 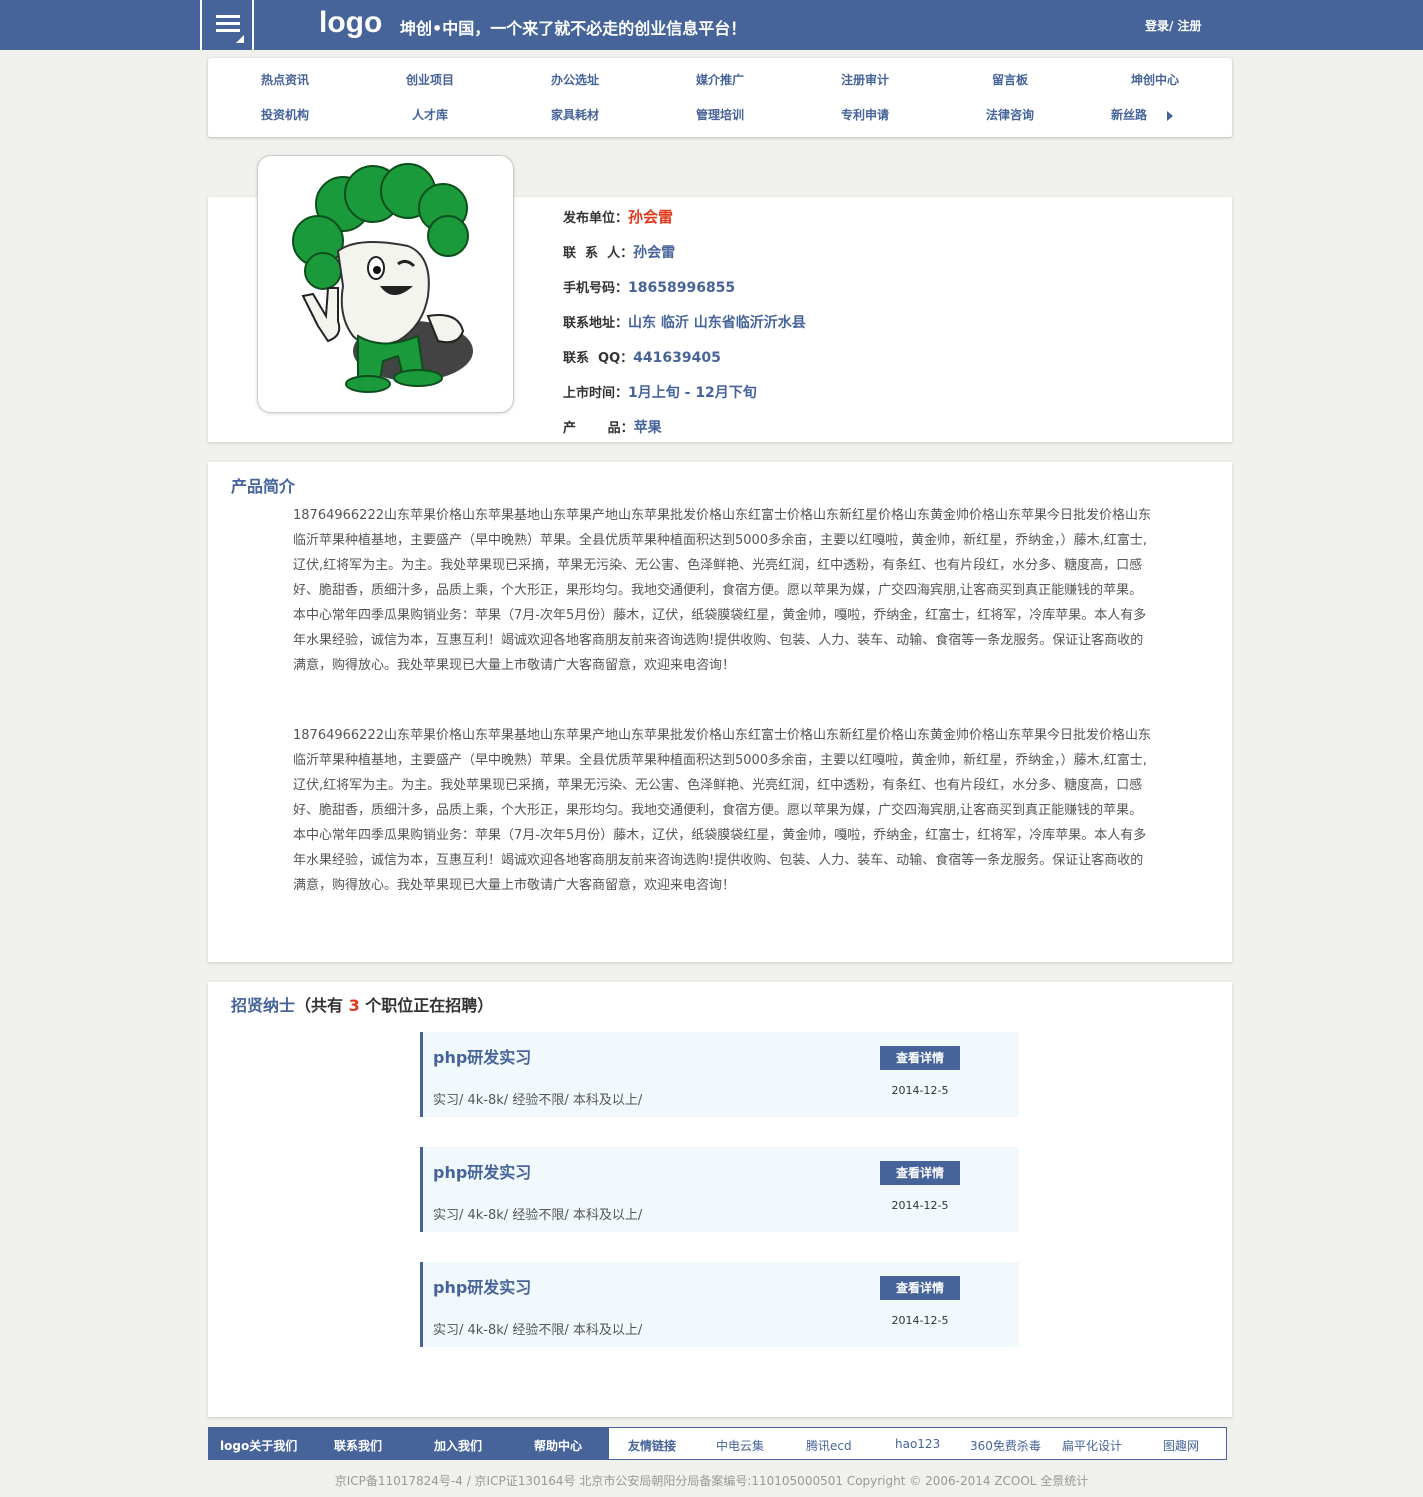 What do you see at coordinates (1173, 25) in the screenshot?
I see `login-register-link: 登录/ 注册` at bounding box center [1173, 25].